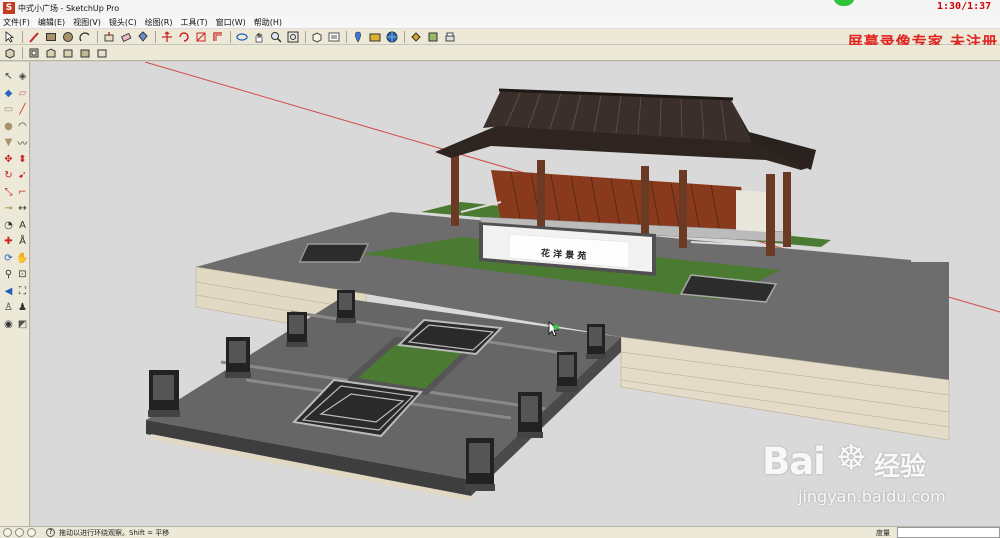 The height and width of the screenshot is (538, 1000). Describe the element at coordinates (500, 8) in the screenshot. I see `title-bar: S 中式小广场 - SketchUp Pro 1:30/1:37` at that location.